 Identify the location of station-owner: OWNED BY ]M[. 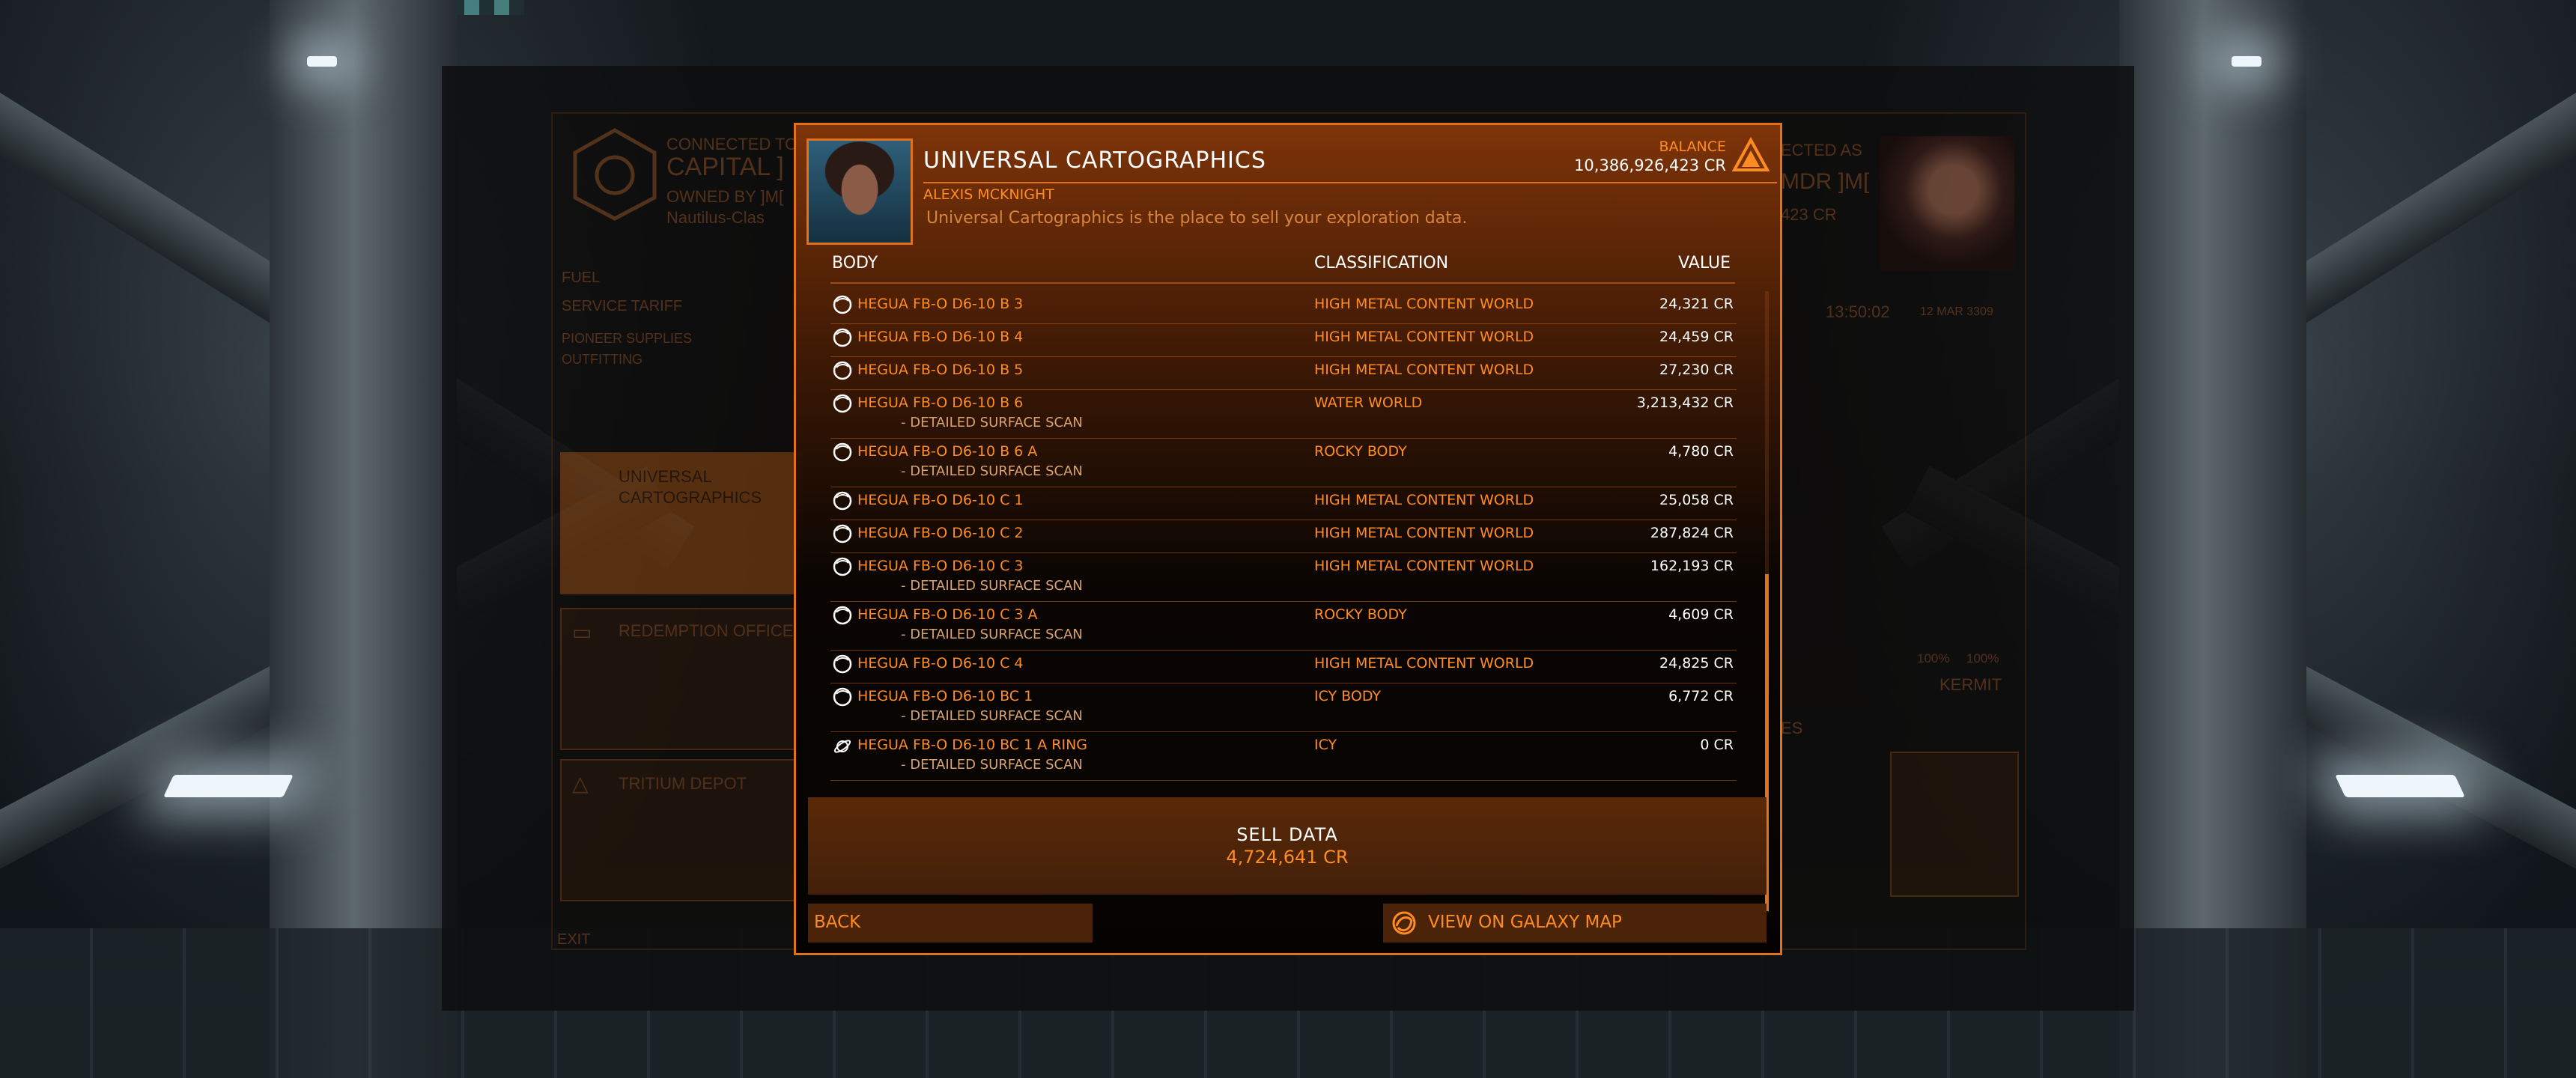
(725, 196).